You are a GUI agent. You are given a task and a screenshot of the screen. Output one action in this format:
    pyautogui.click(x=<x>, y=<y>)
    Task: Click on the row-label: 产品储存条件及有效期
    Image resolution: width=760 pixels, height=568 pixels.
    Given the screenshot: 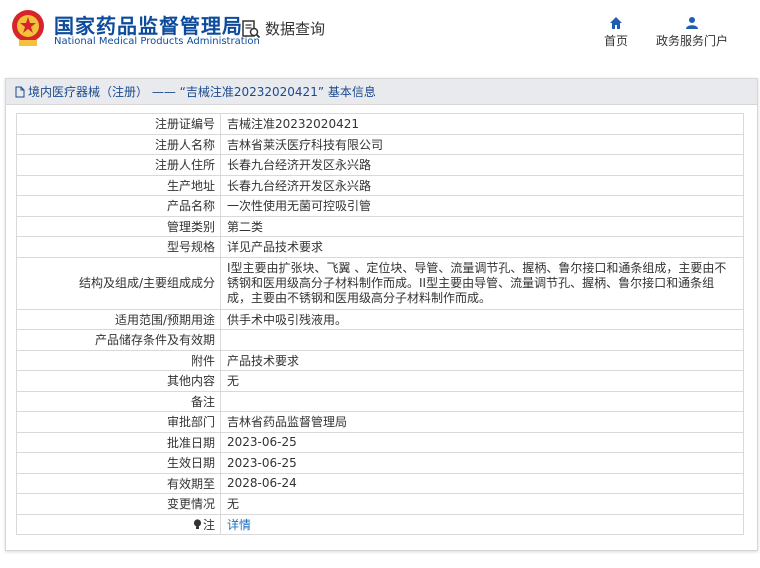 What is the action you would take?
    pyautogui.click(x=118, y=340)
    